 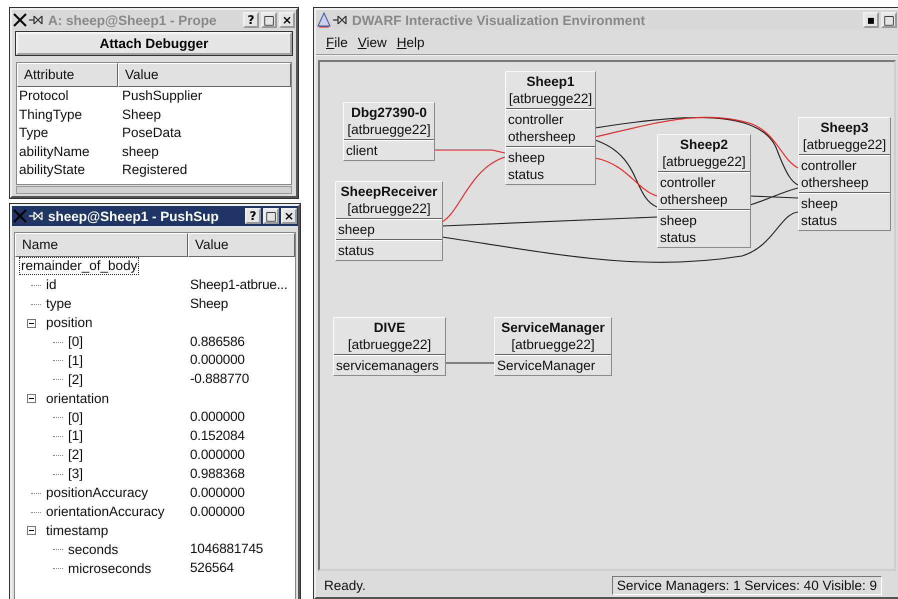 What do you see at coordinates (79, 266) in the screenshot?
I see `tree-item: remainder_of_body` at bounding box center [79, 266].